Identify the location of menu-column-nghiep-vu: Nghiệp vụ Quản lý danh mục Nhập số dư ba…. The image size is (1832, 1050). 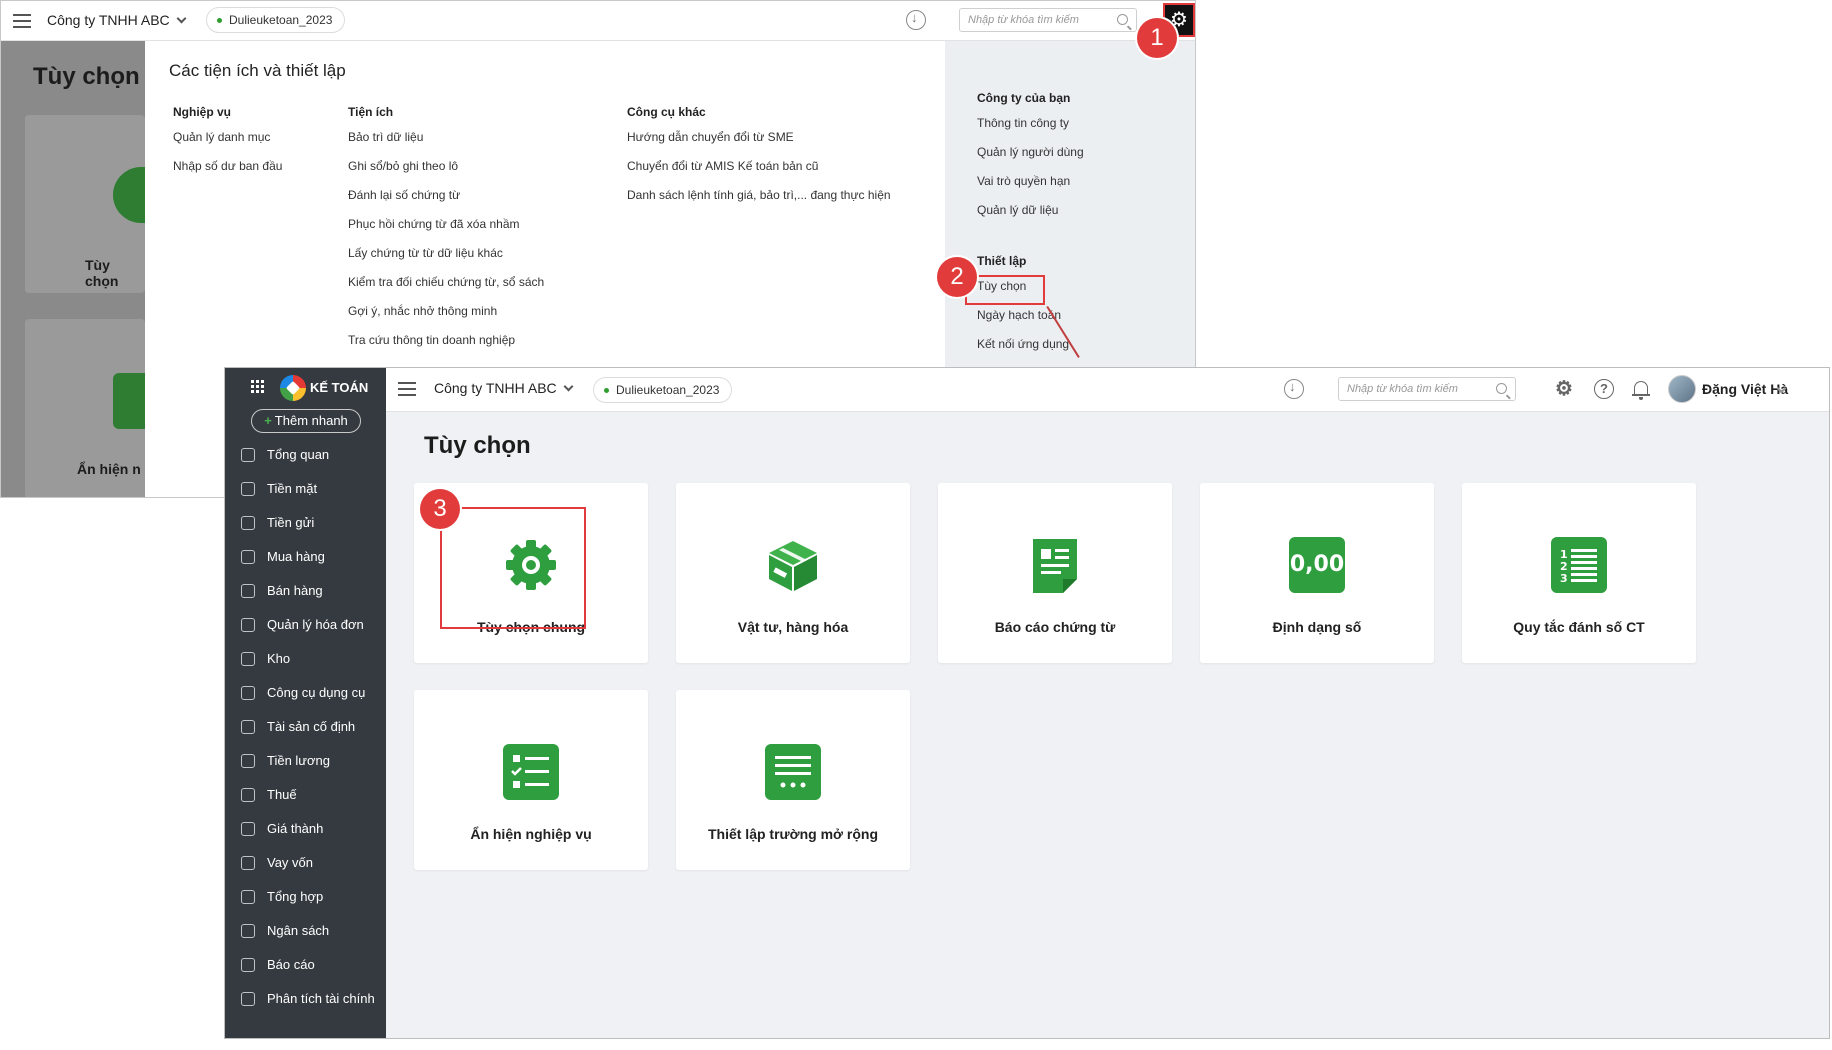
(227, 146).